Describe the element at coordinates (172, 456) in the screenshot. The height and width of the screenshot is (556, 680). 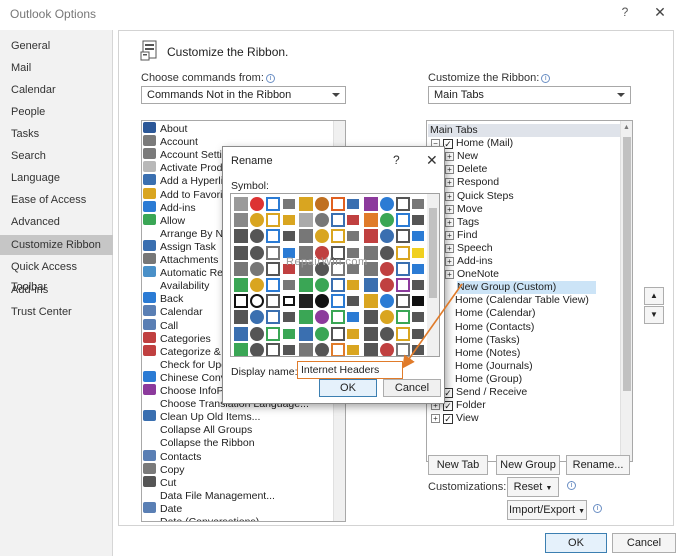
I see `list-item: Contacts` at that location.